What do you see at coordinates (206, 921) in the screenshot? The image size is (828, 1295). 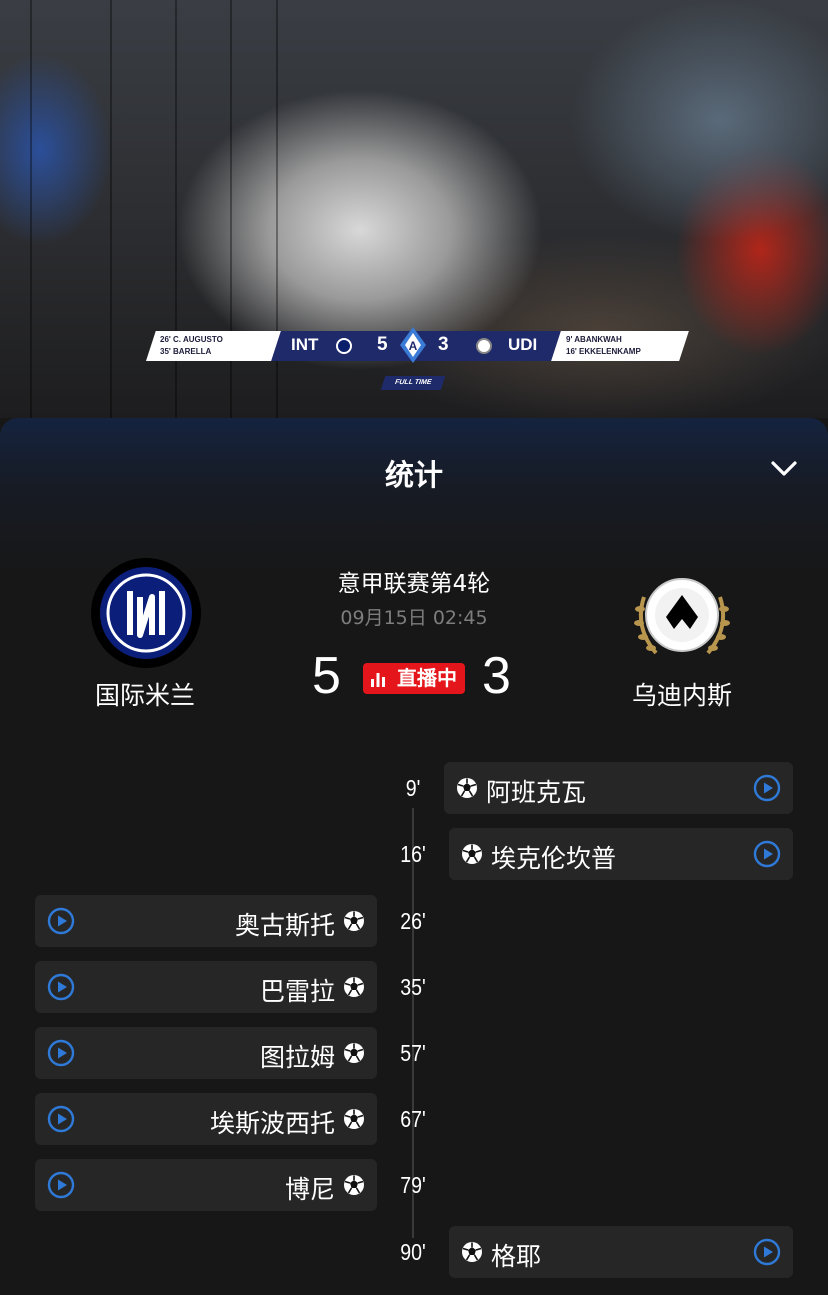 I see `goal-event-card: 奥古斯托` at bounding box center [206, 921].